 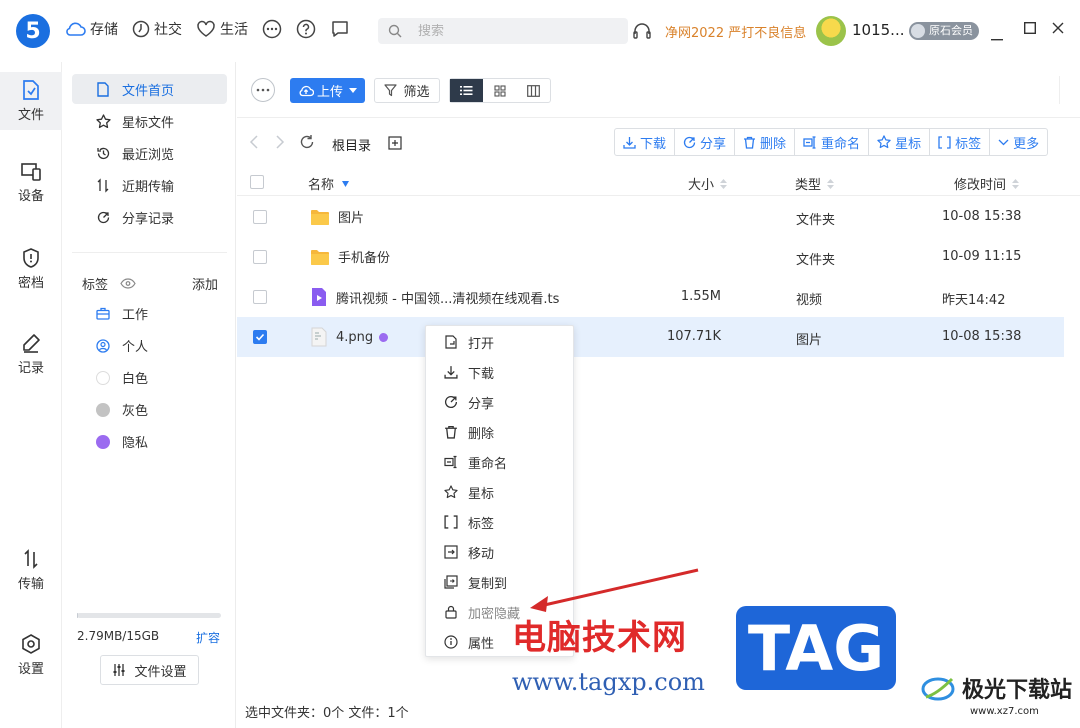 I want to click on video-file-icon, so click(x=319, y=297).